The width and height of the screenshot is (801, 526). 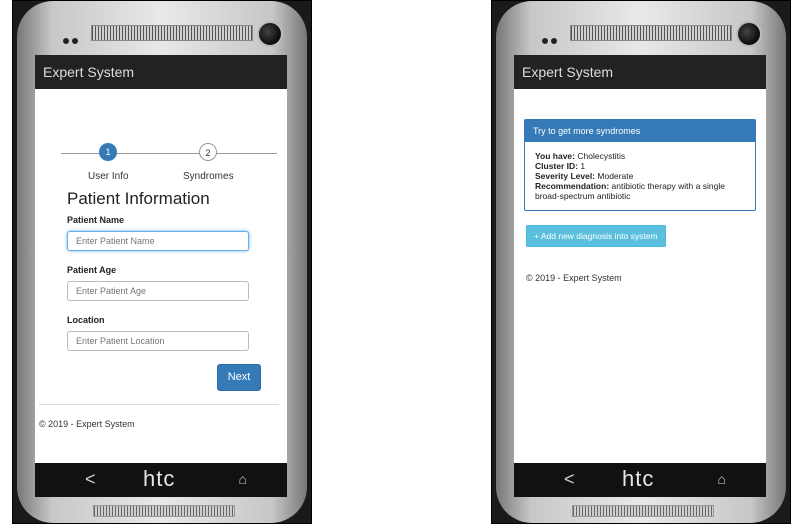 What do you see at coordinates (239, 377) in the screenshot?
I see `next-button: Next` at bounding box center [239, 377].